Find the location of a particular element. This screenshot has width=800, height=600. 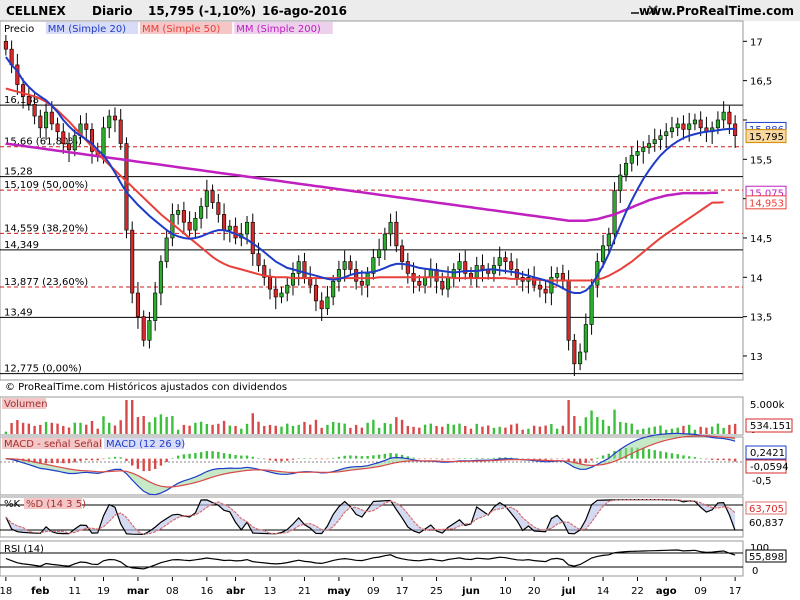

x-tick-21: 09 is located at coordinates (700, 591).